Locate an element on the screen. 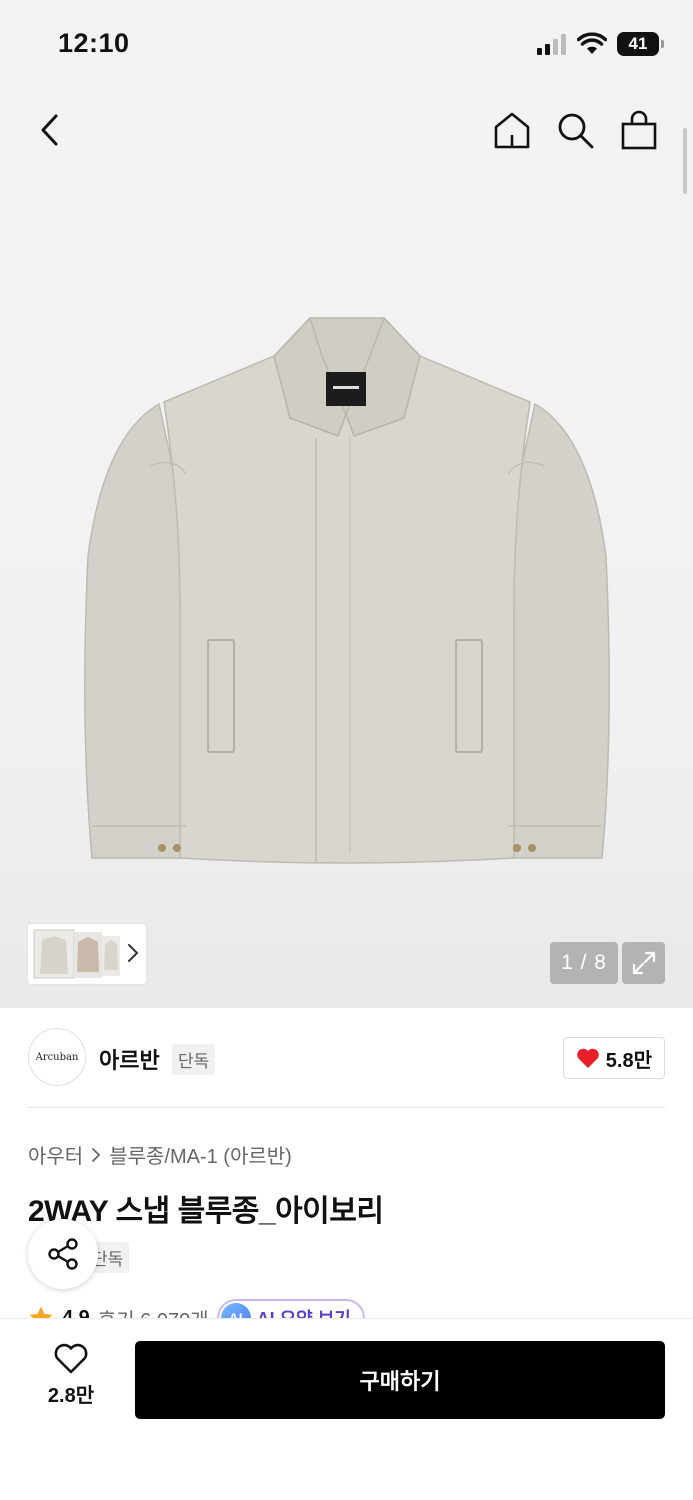  thumbnail-strip is located at coordinates (87, 954).